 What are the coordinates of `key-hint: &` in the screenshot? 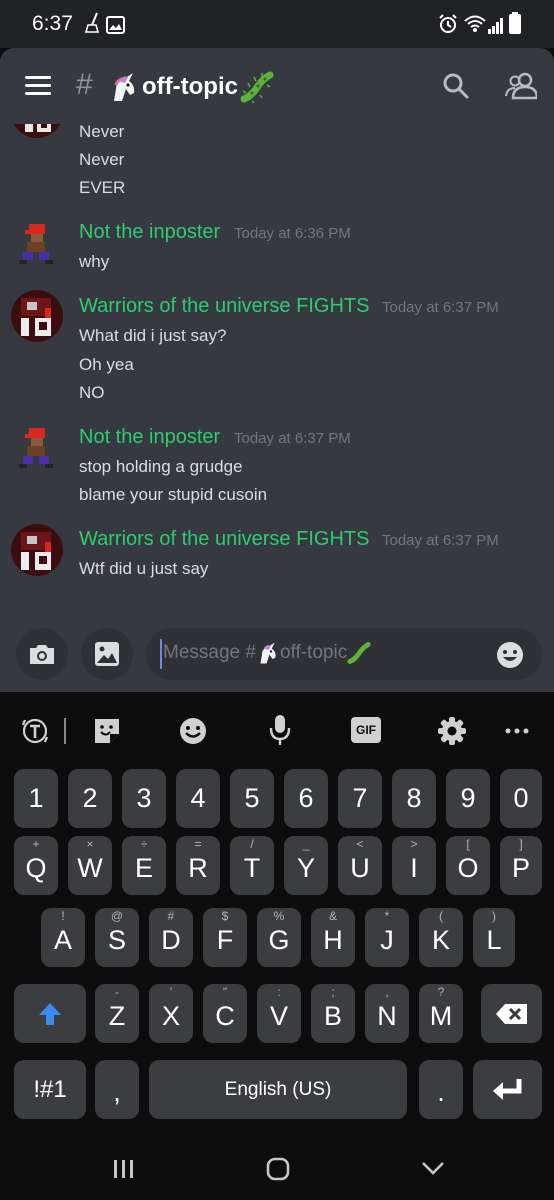 It's located at (332, 916).